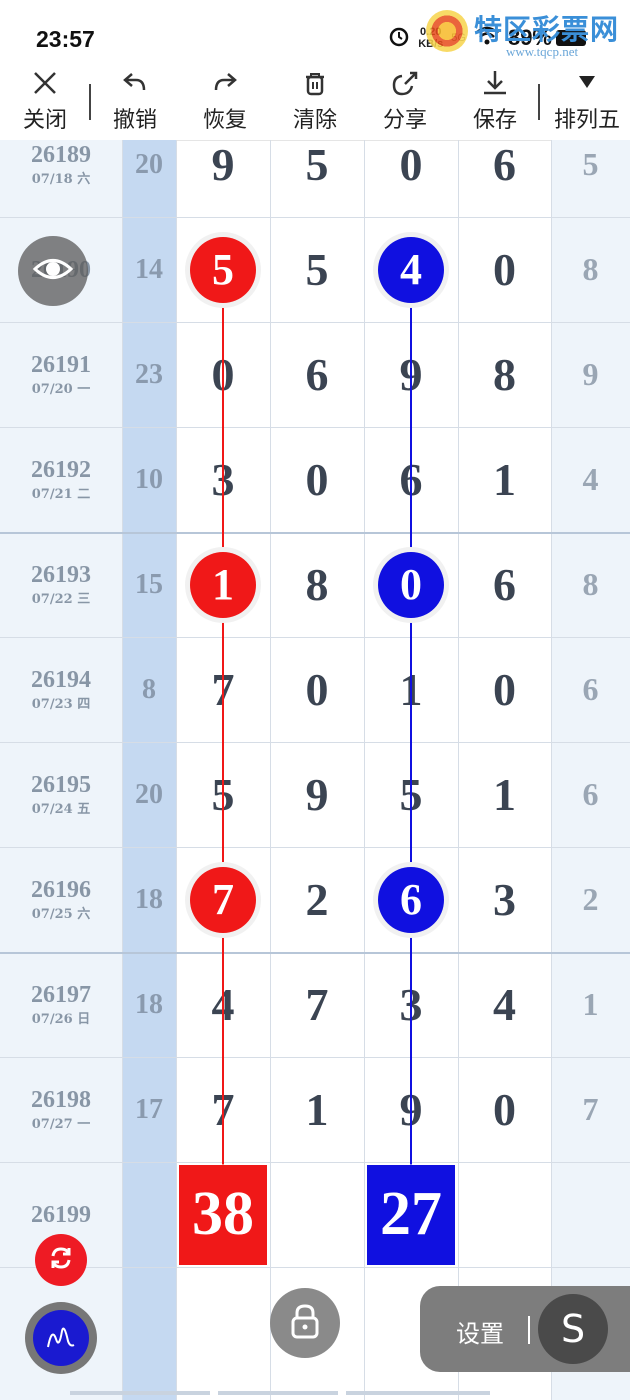 Image resolution: width=630 pixels, height=1400 pixels. I want to click on close-icon, so click(45, 82).